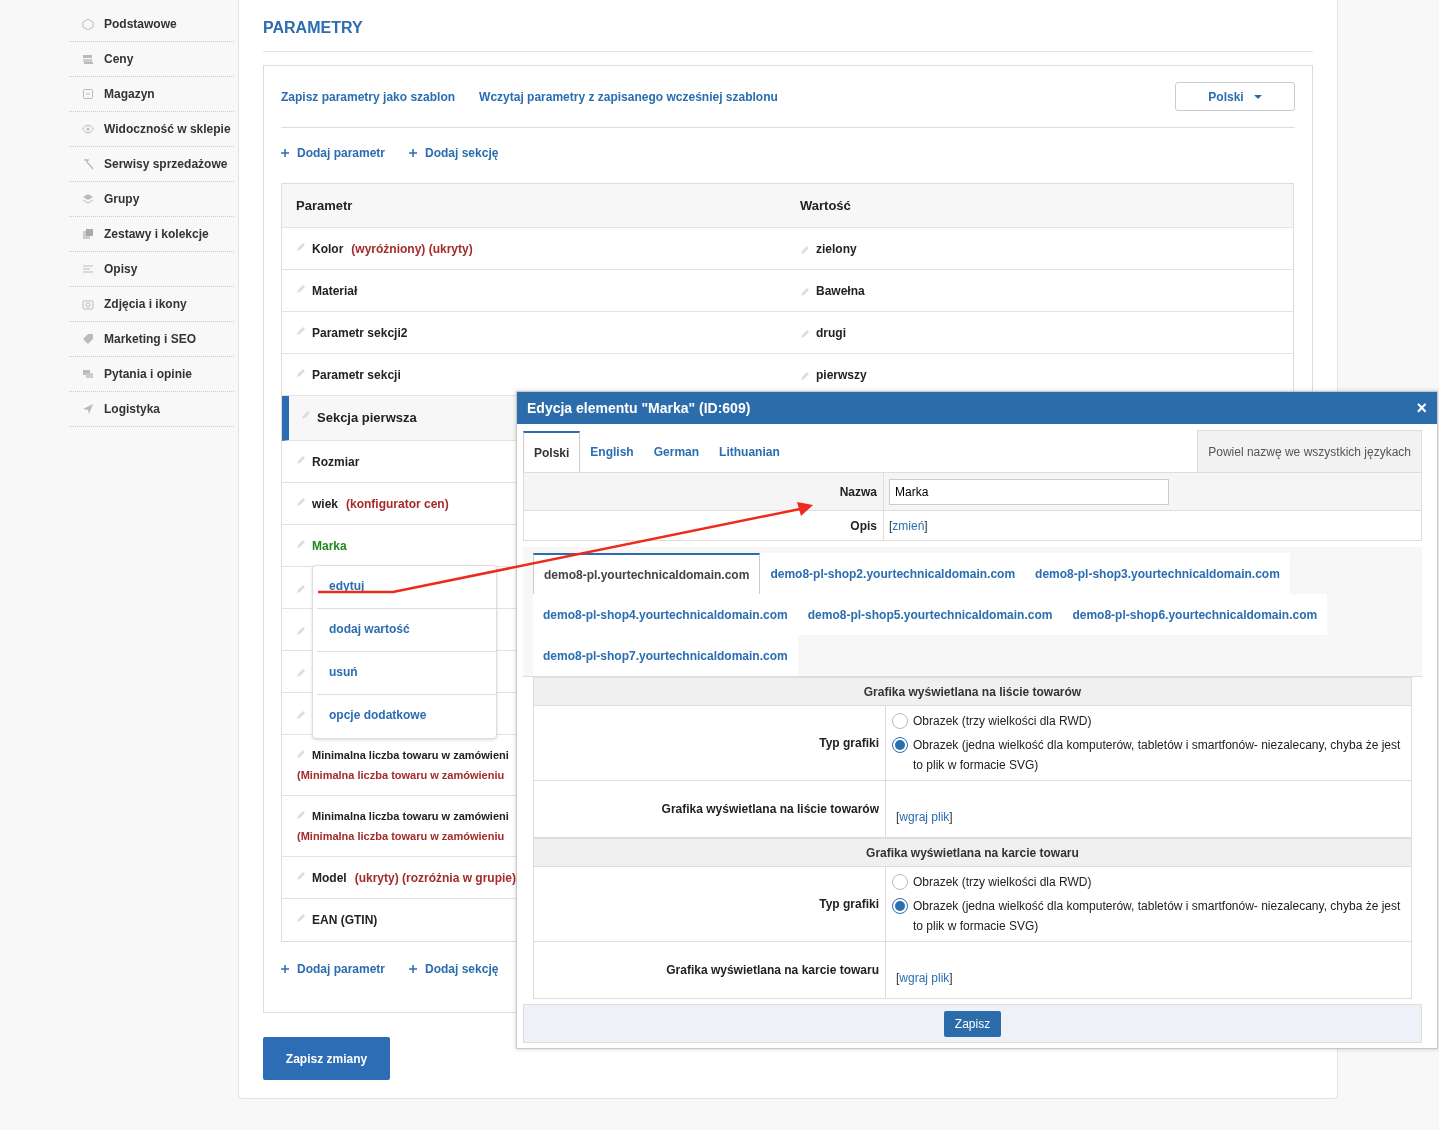 The height and width of the screenshot is (1130, 1439). Describe the element at coordinates (628, 96) in the screenshot. I see `template-link: Wczytaj parametry z zapisanego wcześniej szablonu` at that location.